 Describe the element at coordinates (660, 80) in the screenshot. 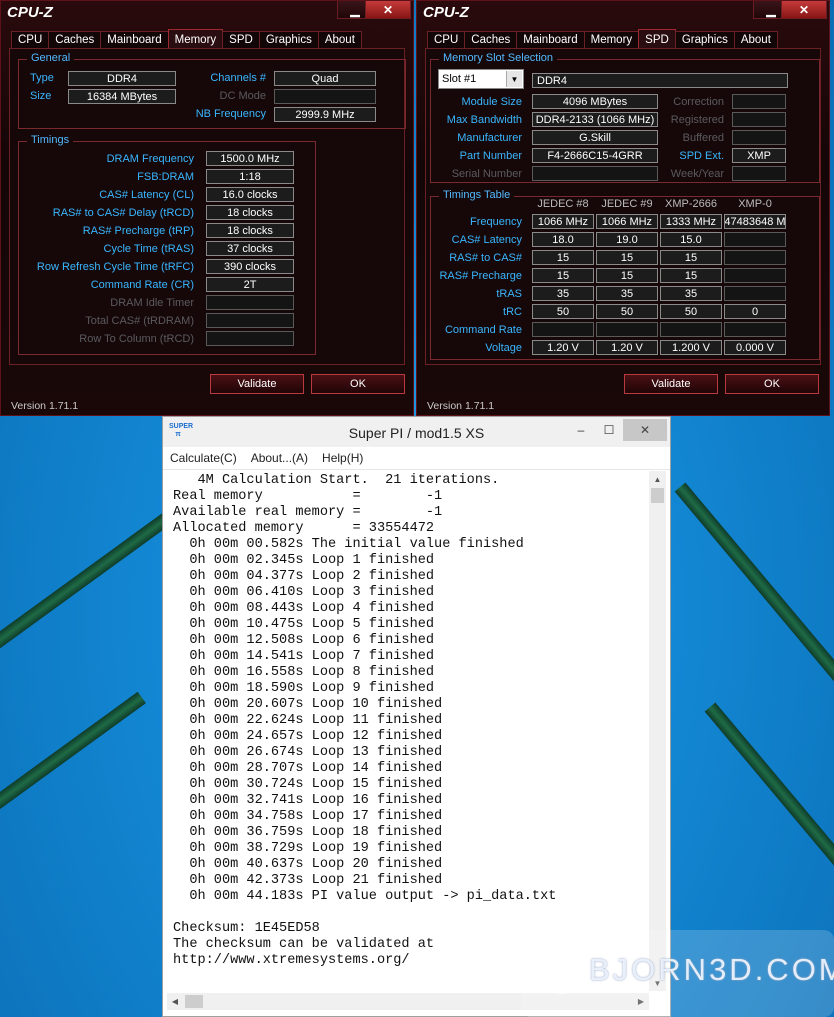

I see `slot-type-value: DDR4` at that location.